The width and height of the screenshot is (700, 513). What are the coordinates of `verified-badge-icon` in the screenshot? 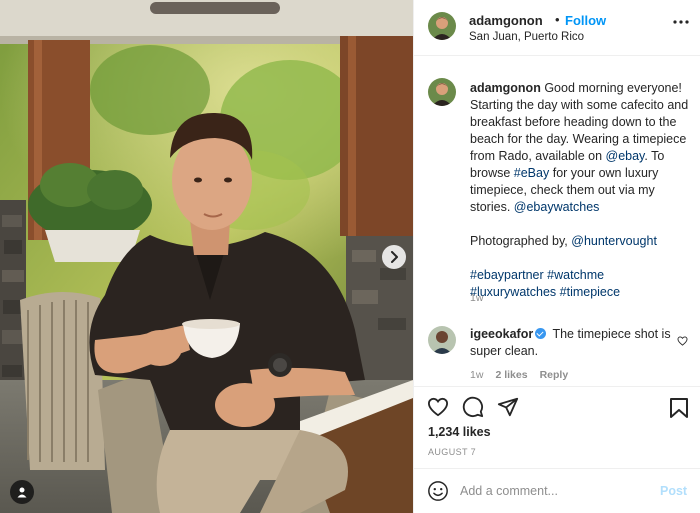 It's located at (541, 333).